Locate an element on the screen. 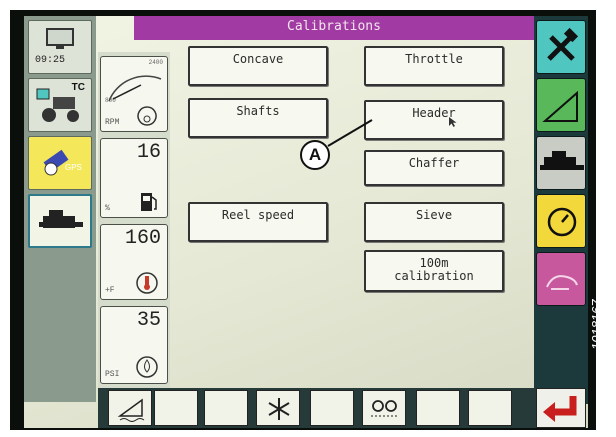  document-id: 1018167 is located at coordinates (596, 324).